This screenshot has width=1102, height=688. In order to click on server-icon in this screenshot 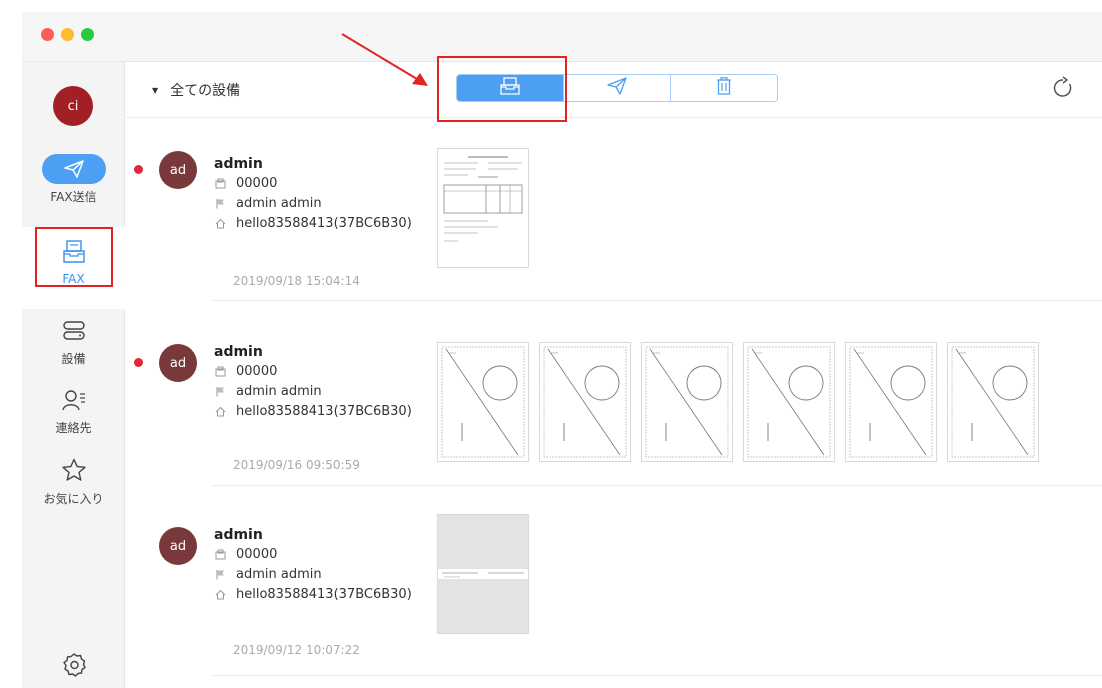, I will do `click(74, 333)`.